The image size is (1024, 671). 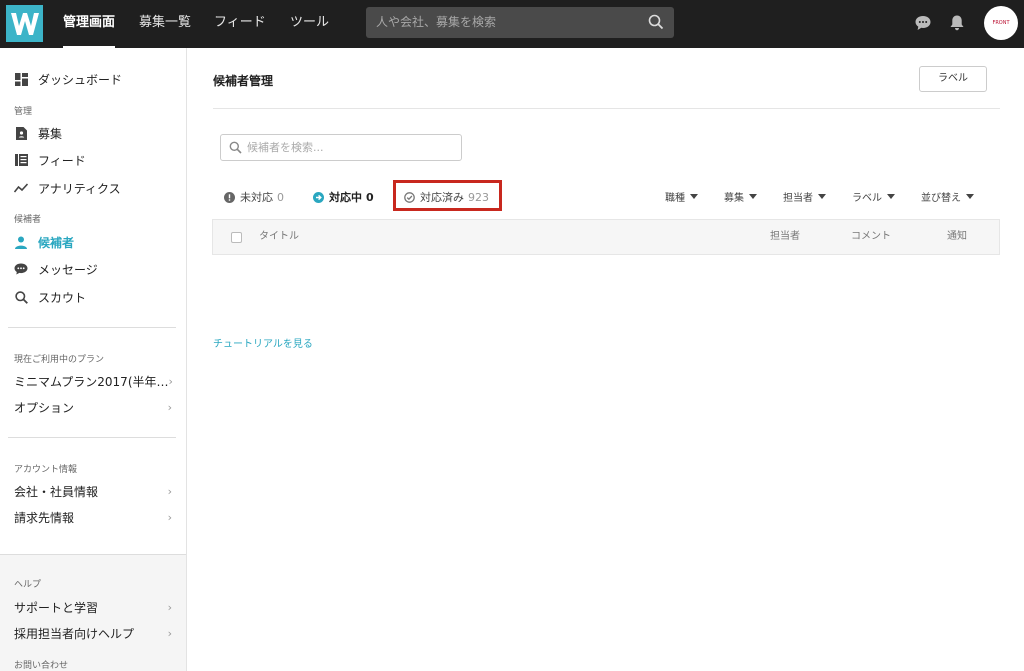 I want to click on bell-icon, so click(x=957, y=23).